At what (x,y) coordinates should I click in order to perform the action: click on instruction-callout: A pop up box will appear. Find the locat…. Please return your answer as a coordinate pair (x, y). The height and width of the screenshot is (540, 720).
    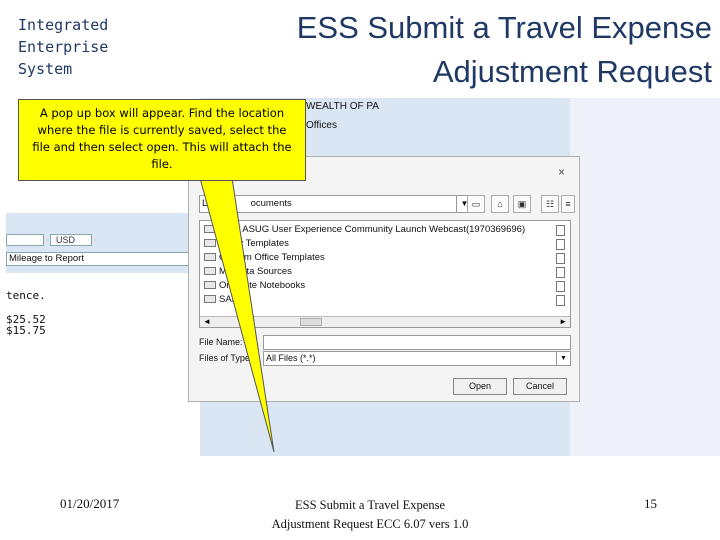
    Looking at the image, I should click on (162, 140).